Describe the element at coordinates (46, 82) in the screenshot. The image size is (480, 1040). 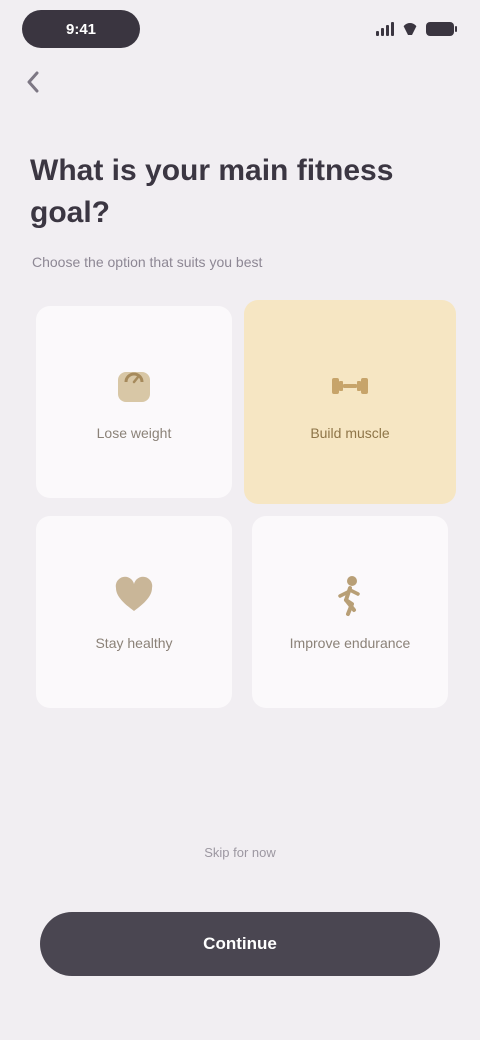
I see `back-button` at that location.